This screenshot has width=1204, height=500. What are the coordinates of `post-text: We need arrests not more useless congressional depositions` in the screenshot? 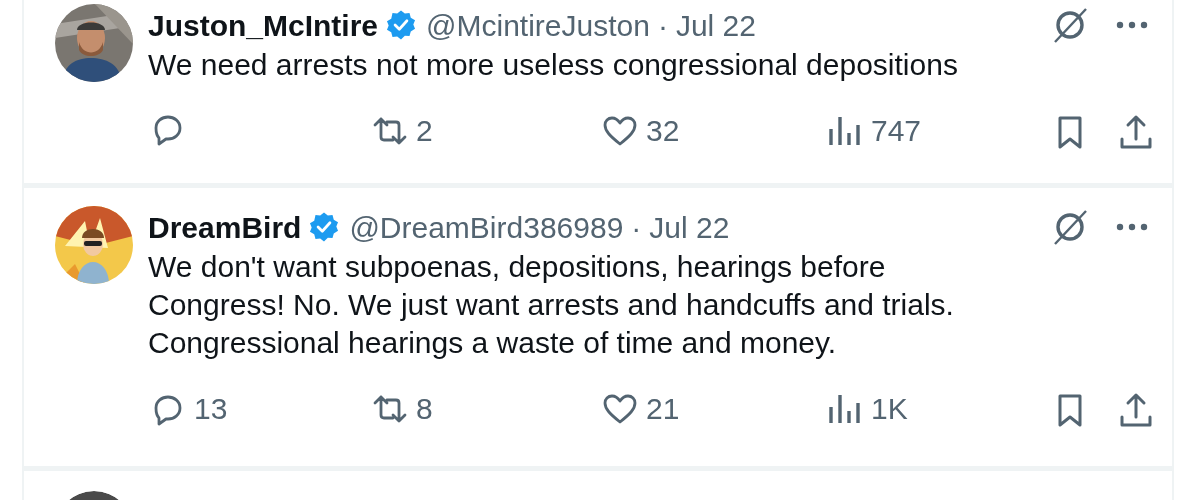 It's located at (553, 65).